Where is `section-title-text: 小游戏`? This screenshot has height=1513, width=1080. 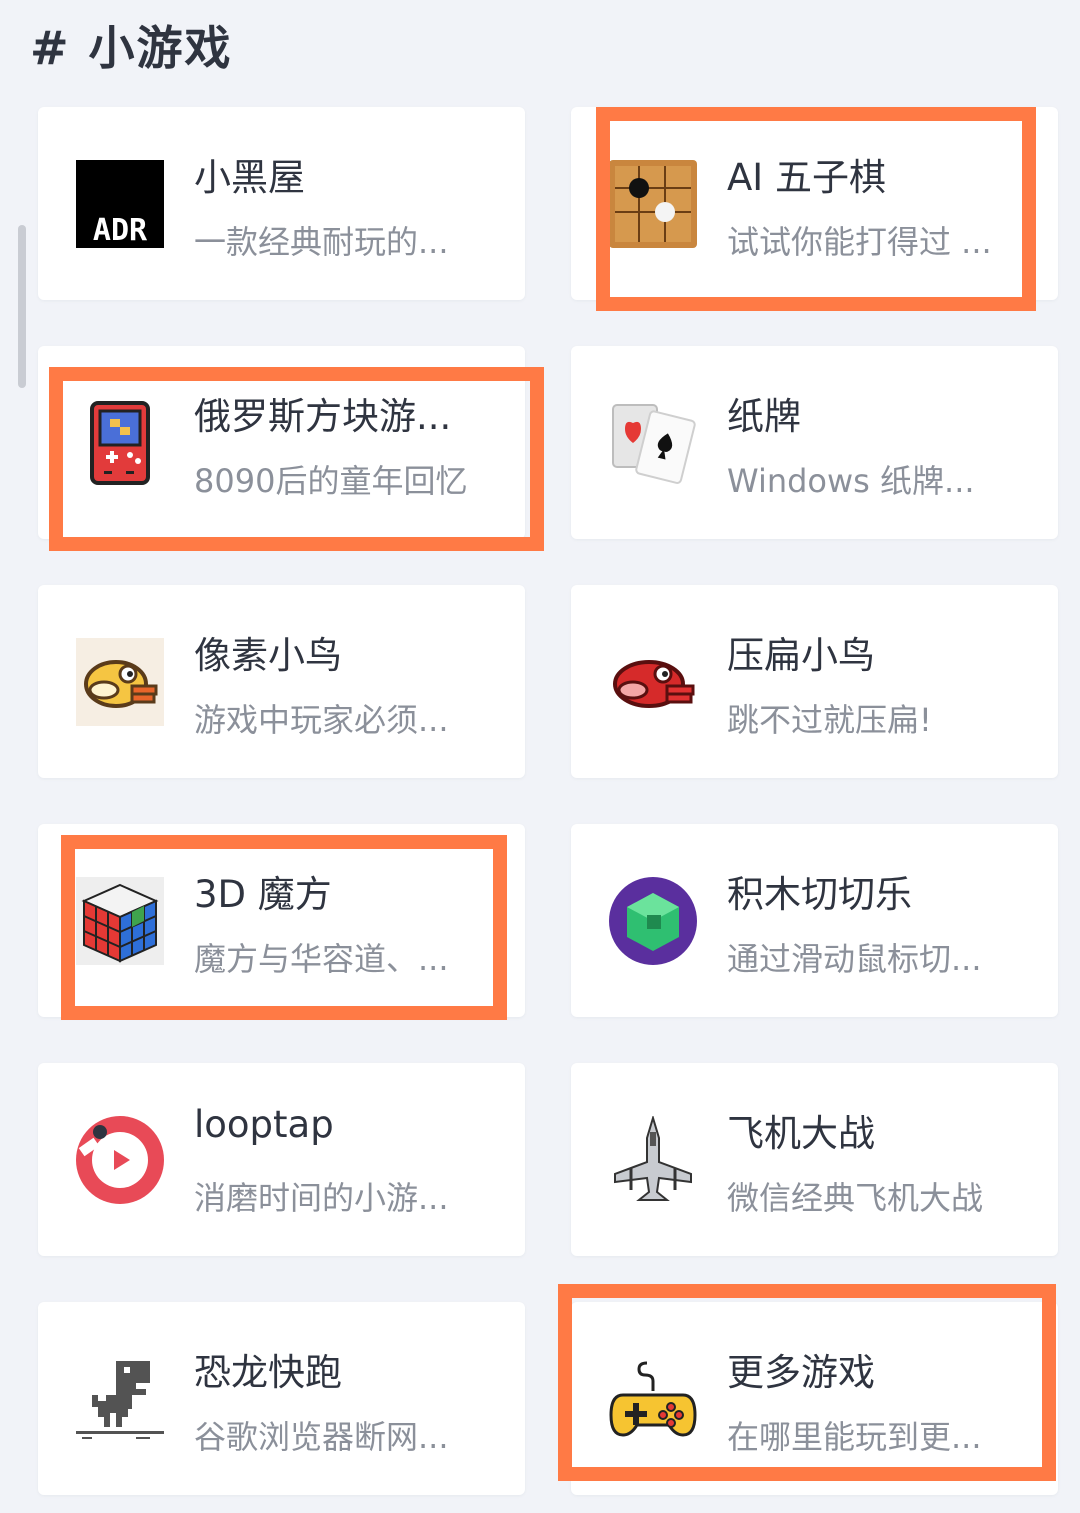
section-title-text: 小游戏 is located at coordinates (160, 48).